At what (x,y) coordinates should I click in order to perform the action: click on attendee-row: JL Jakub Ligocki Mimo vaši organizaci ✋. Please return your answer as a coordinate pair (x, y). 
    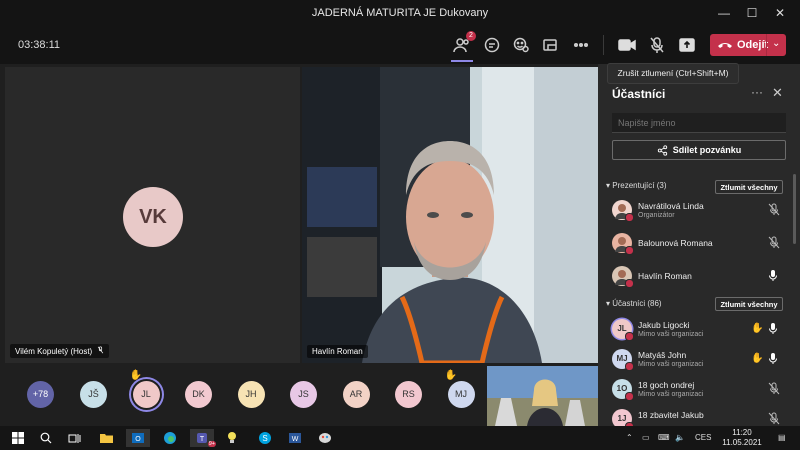
    Looking at the image, I should click on (699, 329).